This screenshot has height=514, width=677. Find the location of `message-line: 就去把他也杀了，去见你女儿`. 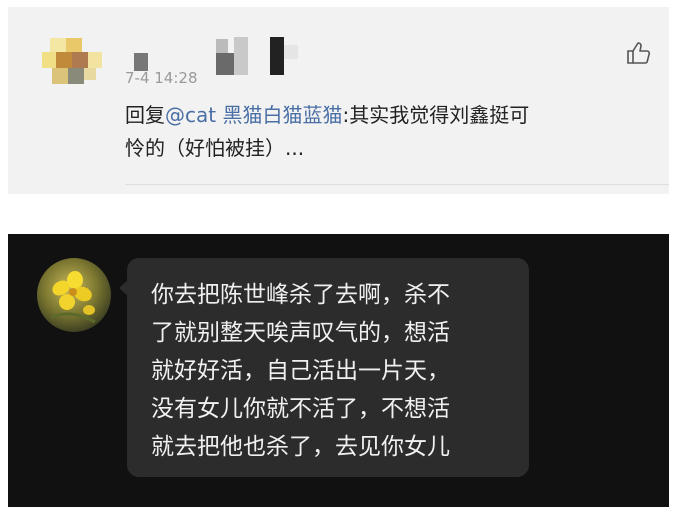

message-line: 就去把他也杀了，去见你女儿 is located at coordinates (300, 447).